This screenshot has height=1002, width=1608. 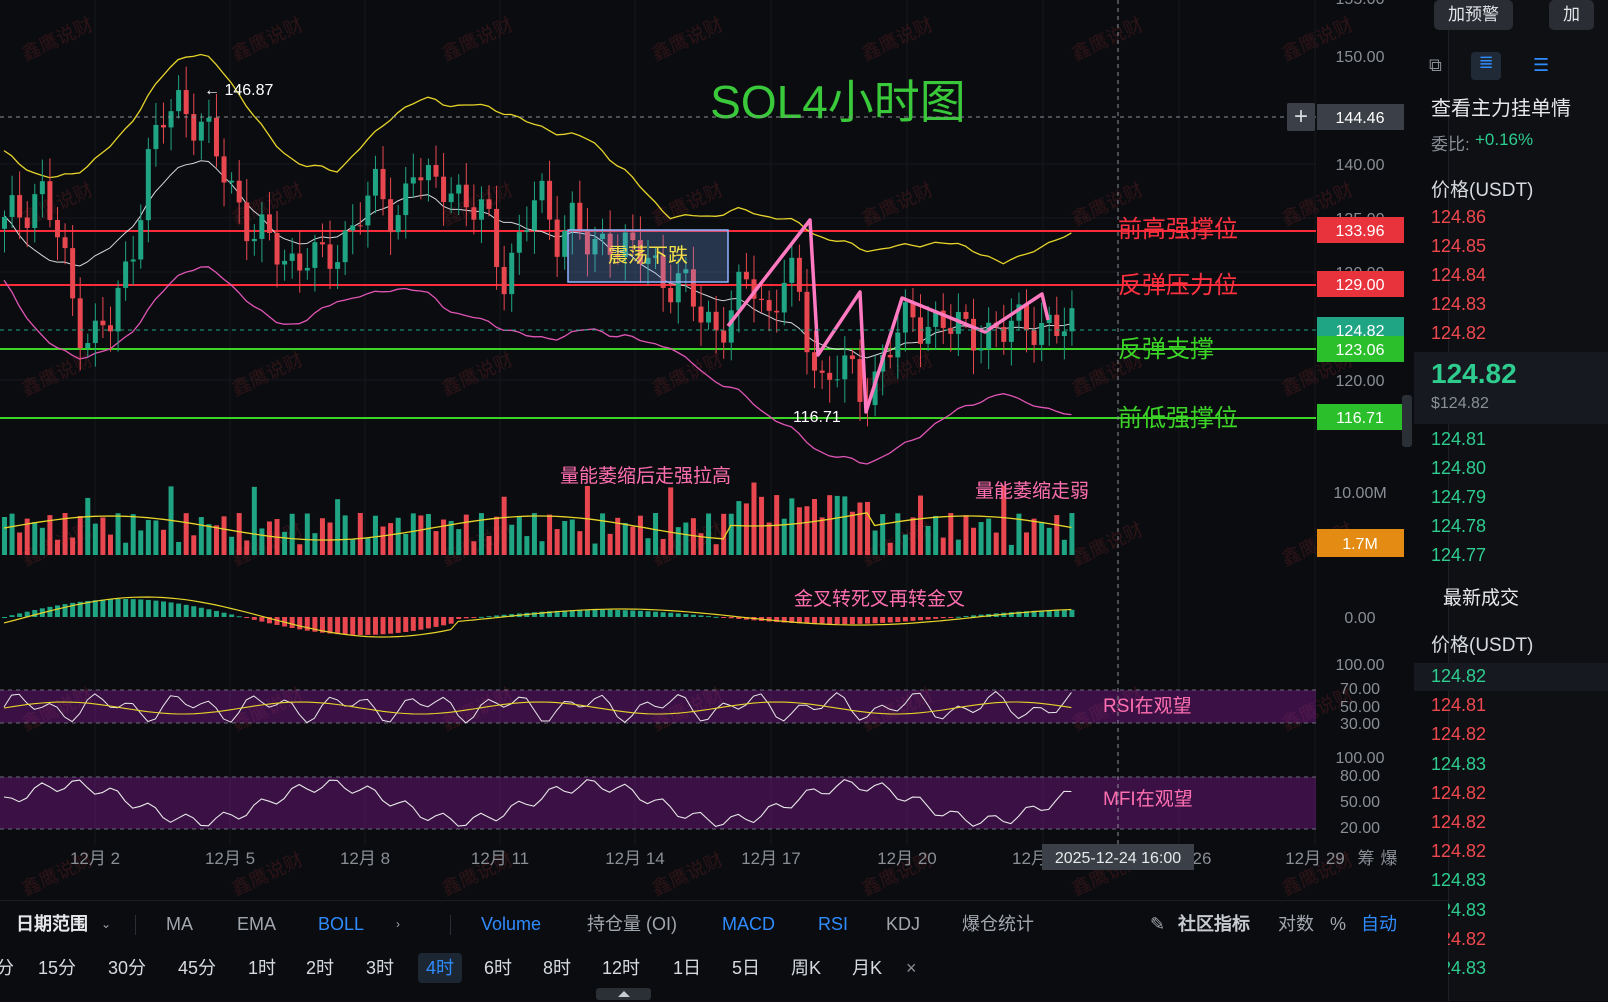 I want to click on timeframe-8: 6时, so click(x=498, y=968).